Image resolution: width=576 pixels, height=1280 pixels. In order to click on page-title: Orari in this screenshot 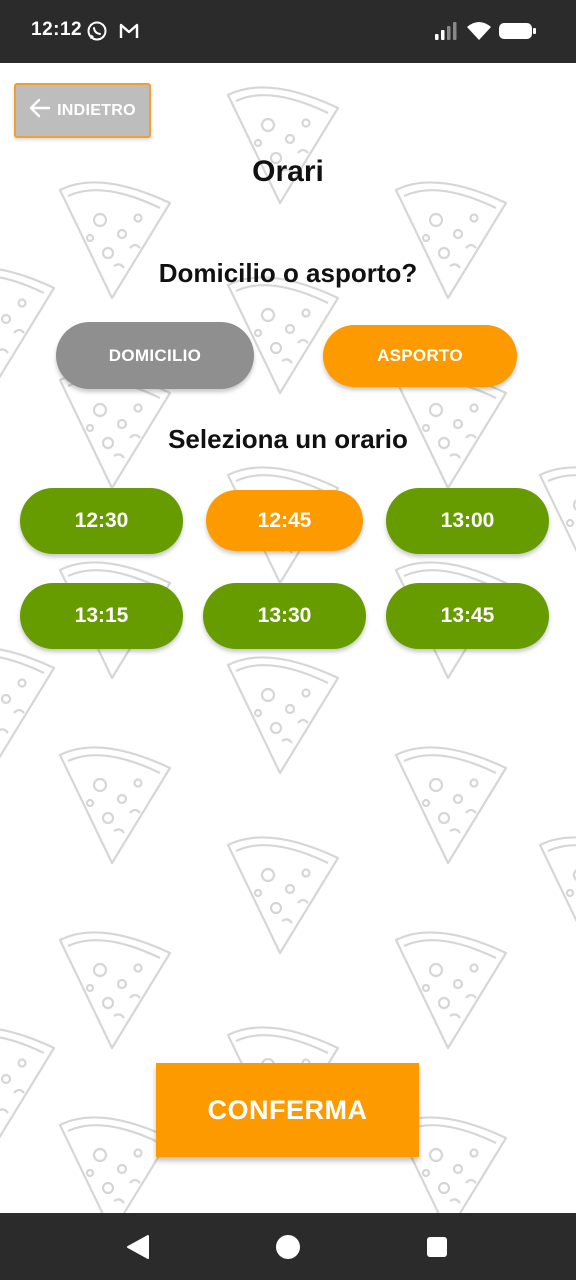, I will do `click(288, 171)`.